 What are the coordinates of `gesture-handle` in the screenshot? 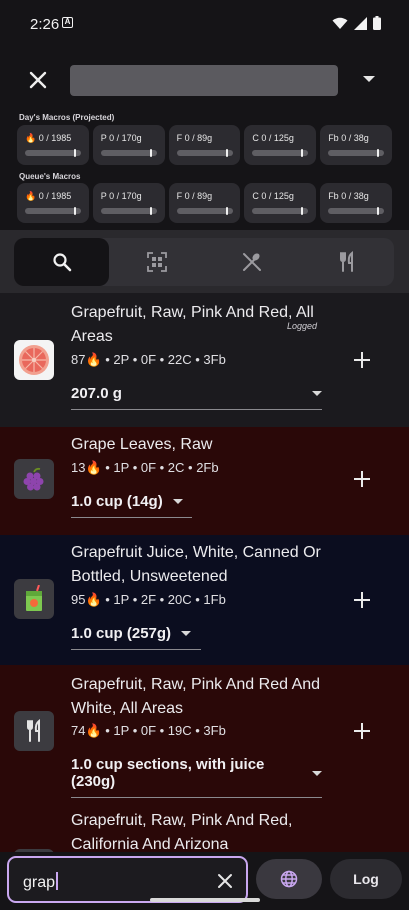 It's located at (205, 900).